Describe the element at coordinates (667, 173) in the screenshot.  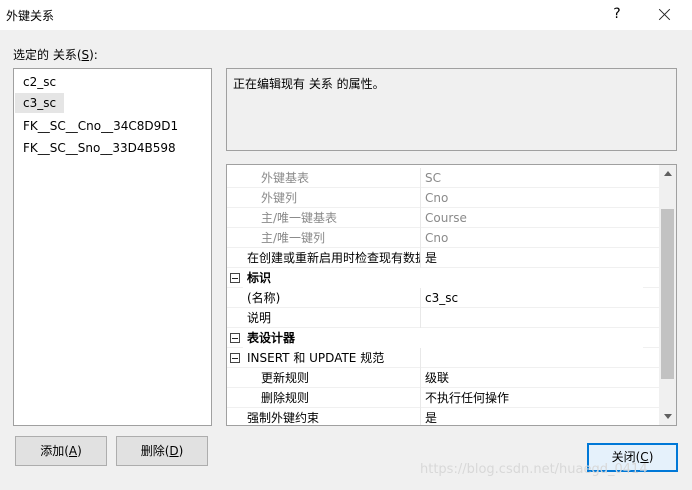
I see `scroll-up-icon` at that location.